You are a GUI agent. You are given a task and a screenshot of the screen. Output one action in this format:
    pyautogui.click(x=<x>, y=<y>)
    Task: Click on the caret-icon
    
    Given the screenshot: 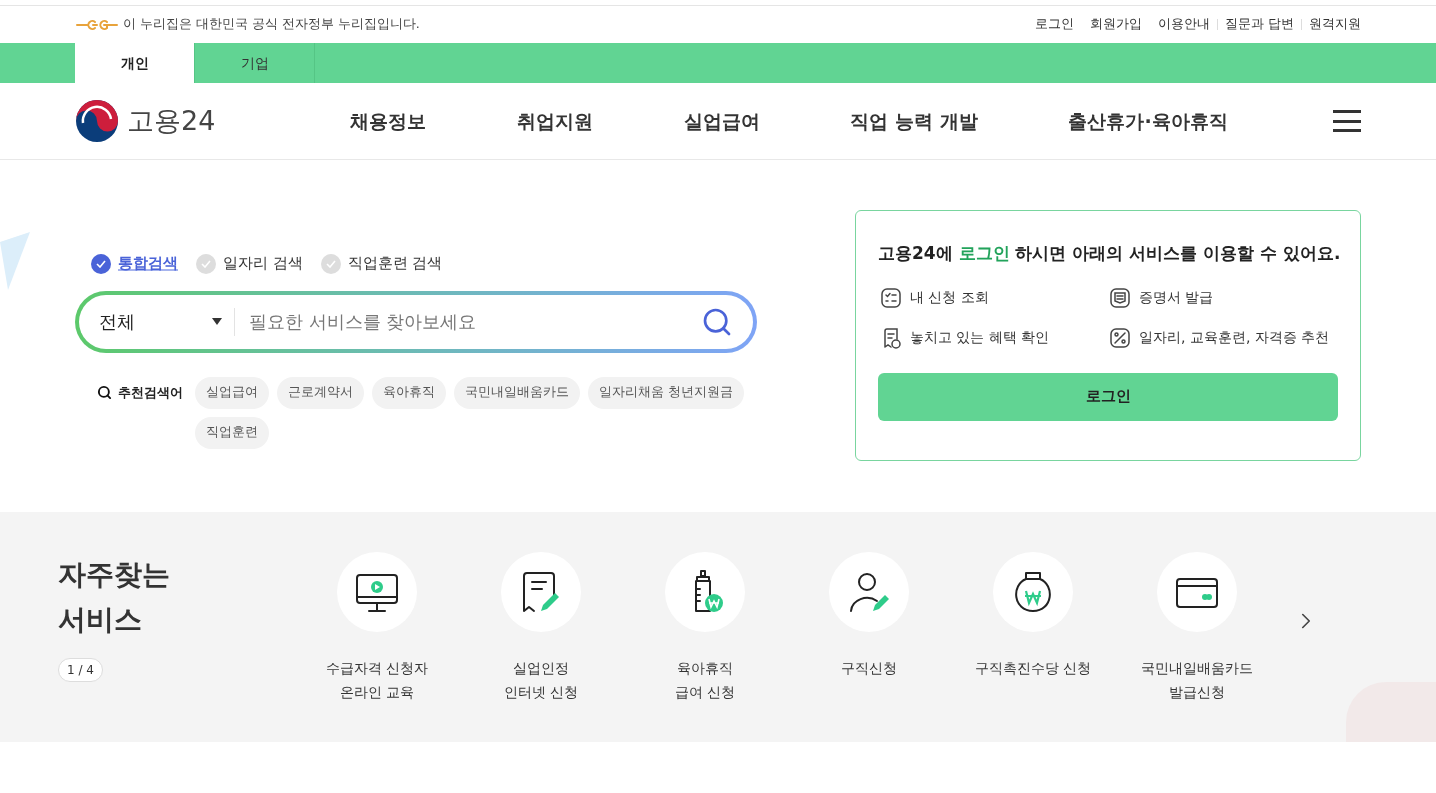 What is the action you would take?
    pyautogui.click(x=217, y=322)
    